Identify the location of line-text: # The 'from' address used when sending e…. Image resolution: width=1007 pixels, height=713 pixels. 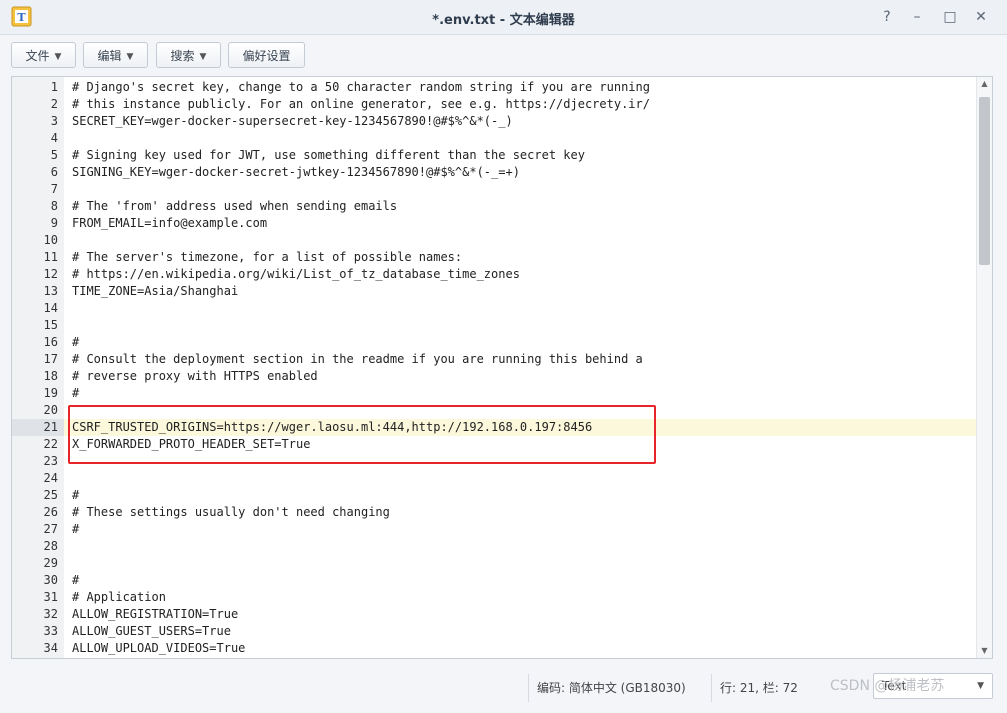
(234, 206).